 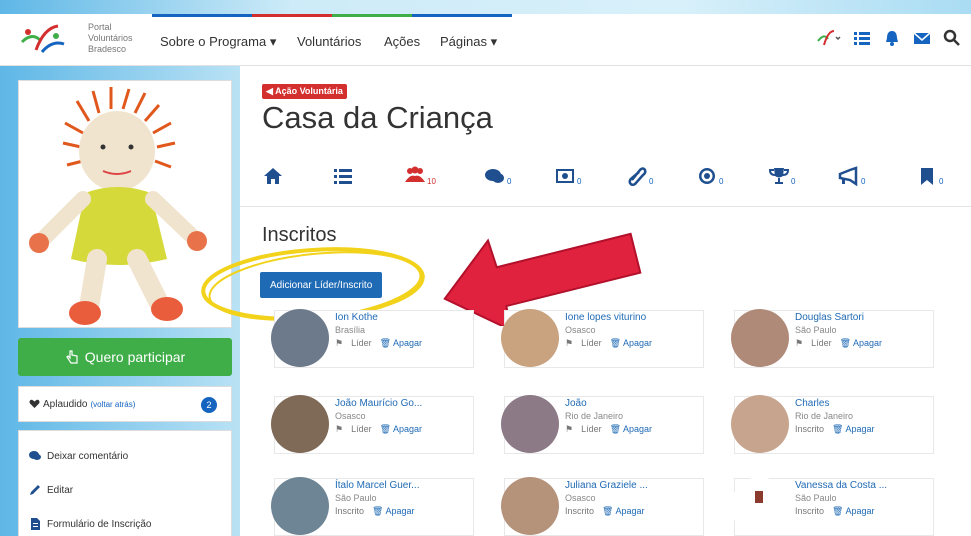 What do you see at coordinates (608, 317) in the screenshot?
I see `member-name: Ione lopes viturino` at bounding box center [608, 317].